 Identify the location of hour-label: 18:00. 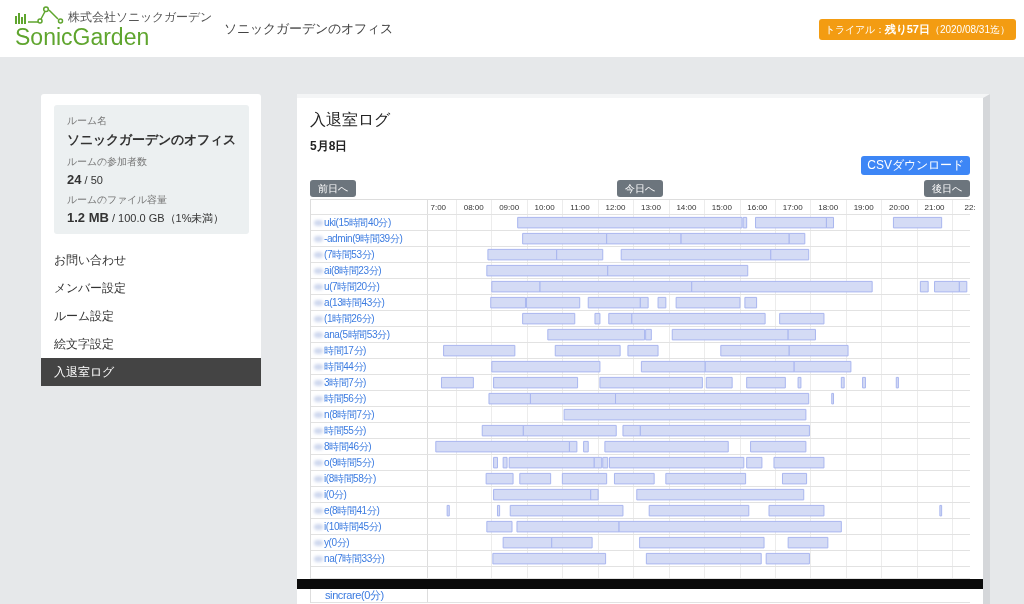
(828, 207).